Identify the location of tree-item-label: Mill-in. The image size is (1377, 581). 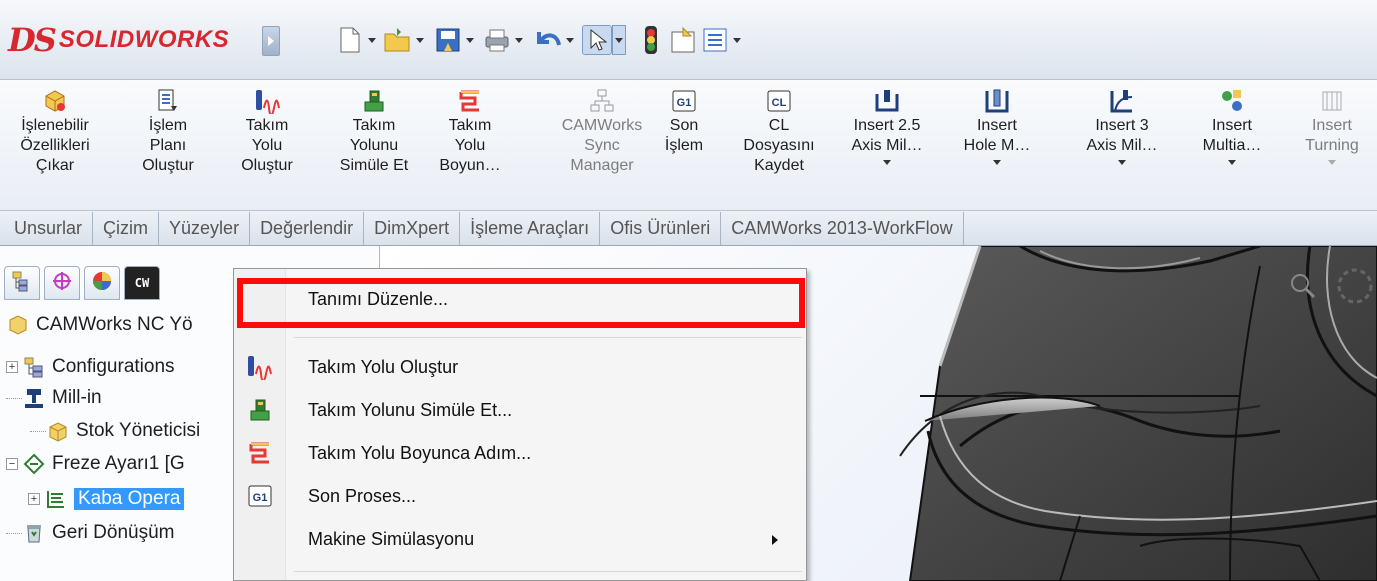
(77, 397).